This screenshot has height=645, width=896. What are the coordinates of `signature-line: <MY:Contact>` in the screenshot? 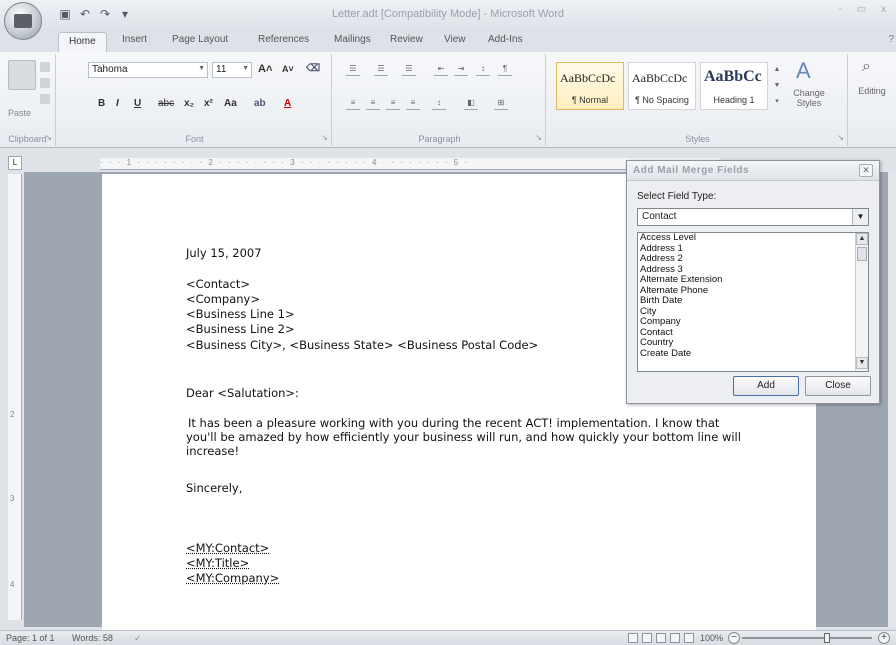 It's located at (227, 548).